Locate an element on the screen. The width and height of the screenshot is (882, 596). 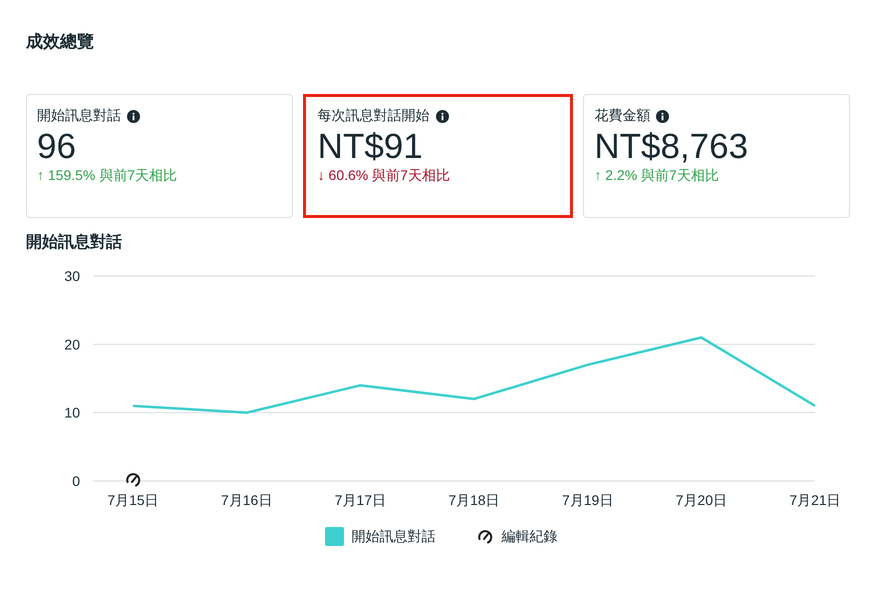
x-tick-label: 7月18日 is located at coordinates (474, 500).